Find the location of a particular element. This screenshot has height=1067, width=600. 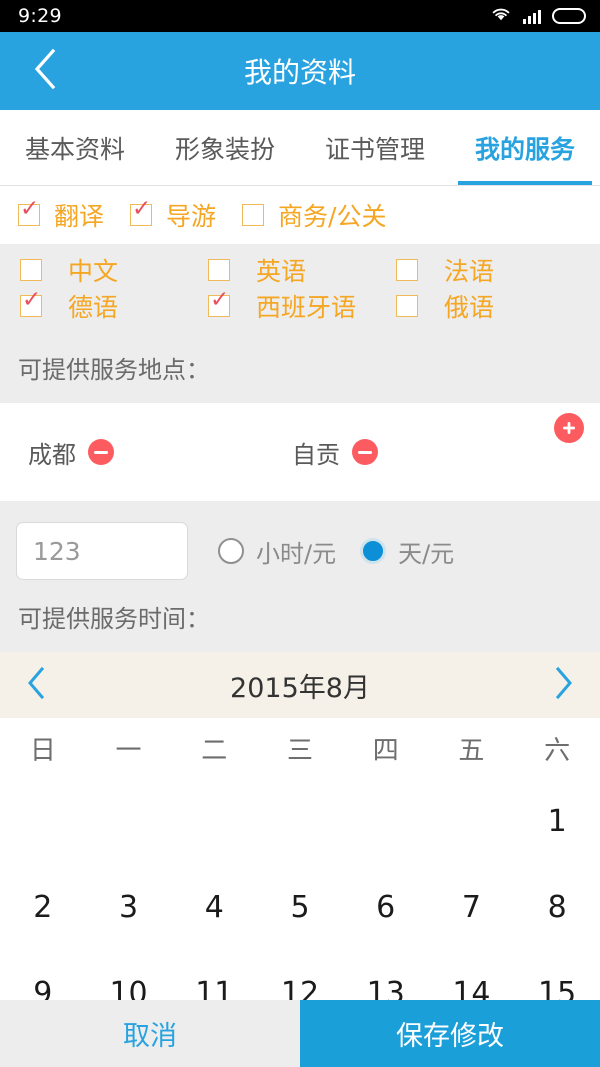

language-group: 中文 英语 法语 德语 西班牙语 俄语 is located at coordinates (300, 289).